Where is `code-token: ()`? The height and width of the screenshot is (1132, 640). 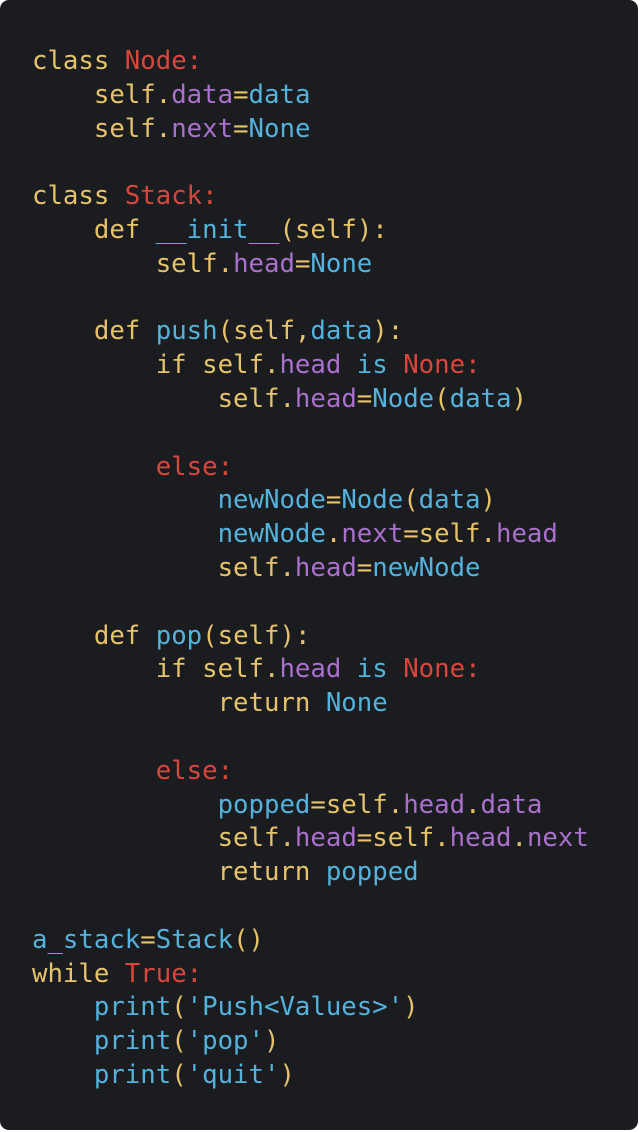 code-token: () is located at coordinates (248, 939).